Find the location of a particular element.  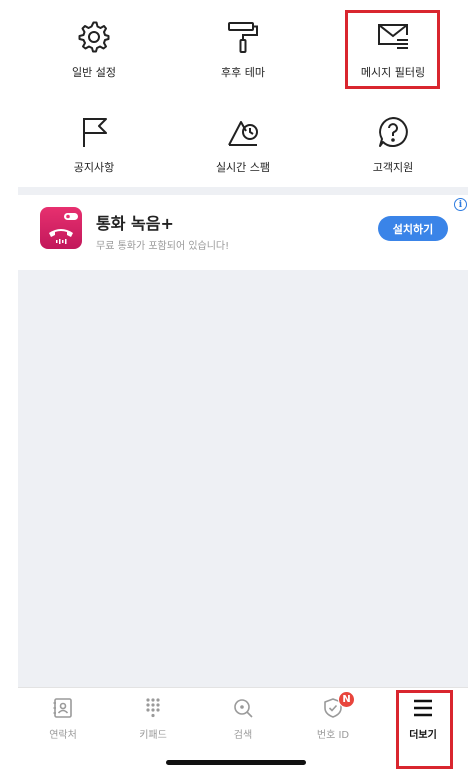

menu-item-realtime-spam: 실시간 스팸 is located at coordinates (243, 135).